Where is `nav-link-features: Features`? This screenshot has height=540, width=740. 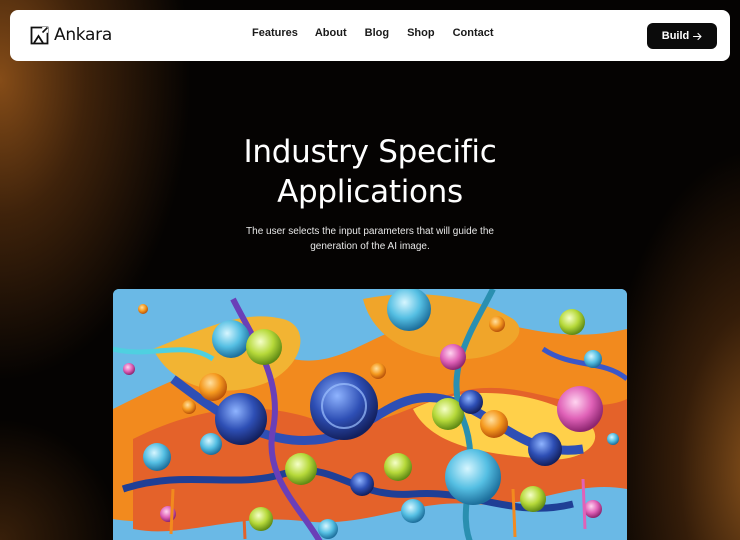 nav-link-features: Features is located at coordinates (275, 33).